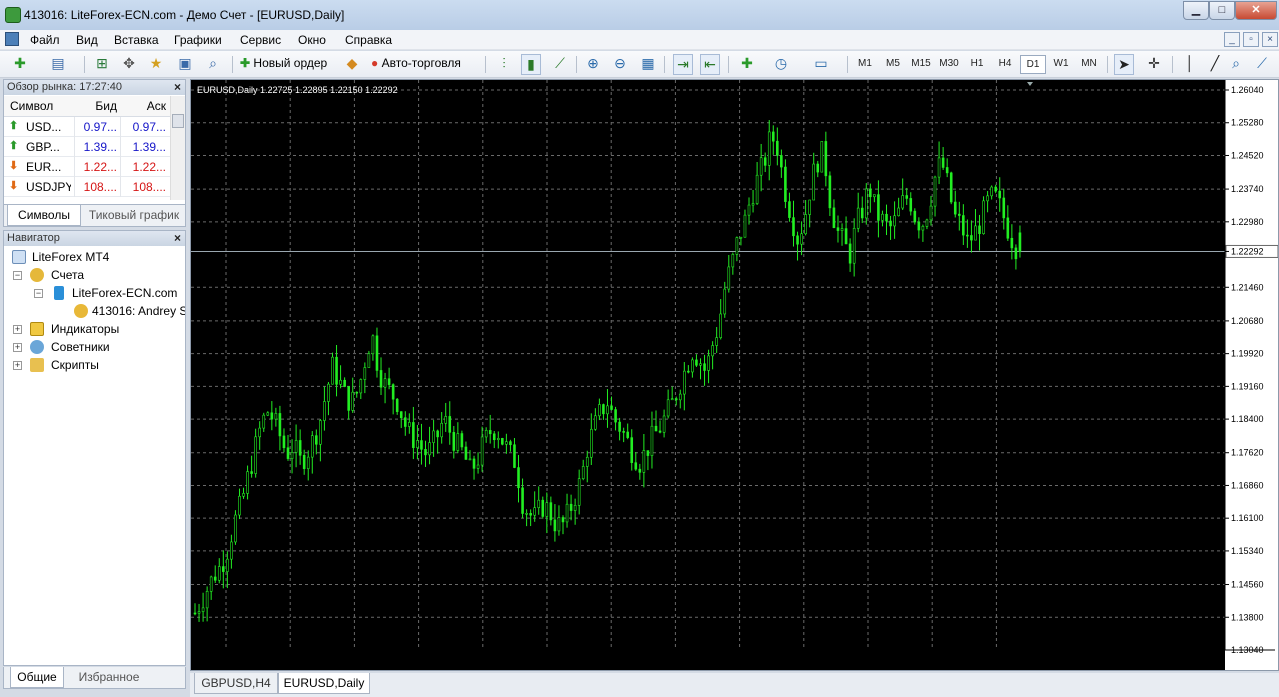 The width and height of the screenshot is (1279, 697). What do you see at coordinates (352, 64) in the screenshot?
I see `metaeditor-icon: ◆` at bounding box center [352, 64].